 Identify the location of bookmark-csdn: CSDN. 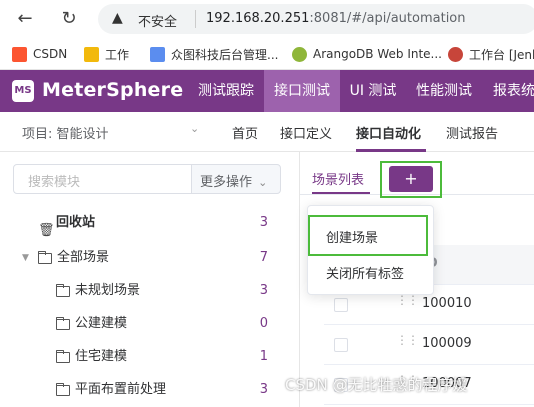
(39, 54).